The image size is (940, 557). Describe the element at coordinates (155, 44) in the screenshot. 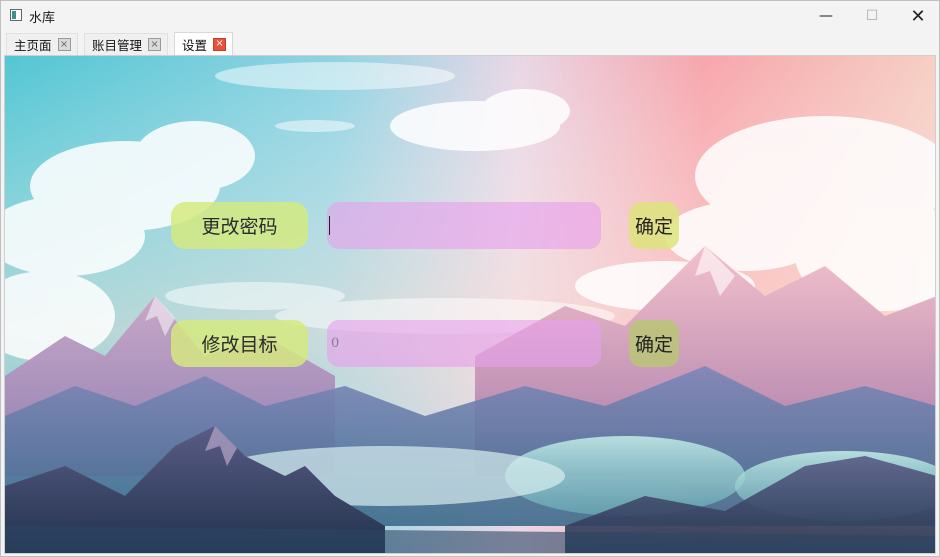

I see `tab-accounts-close-icon: ×` at that location.